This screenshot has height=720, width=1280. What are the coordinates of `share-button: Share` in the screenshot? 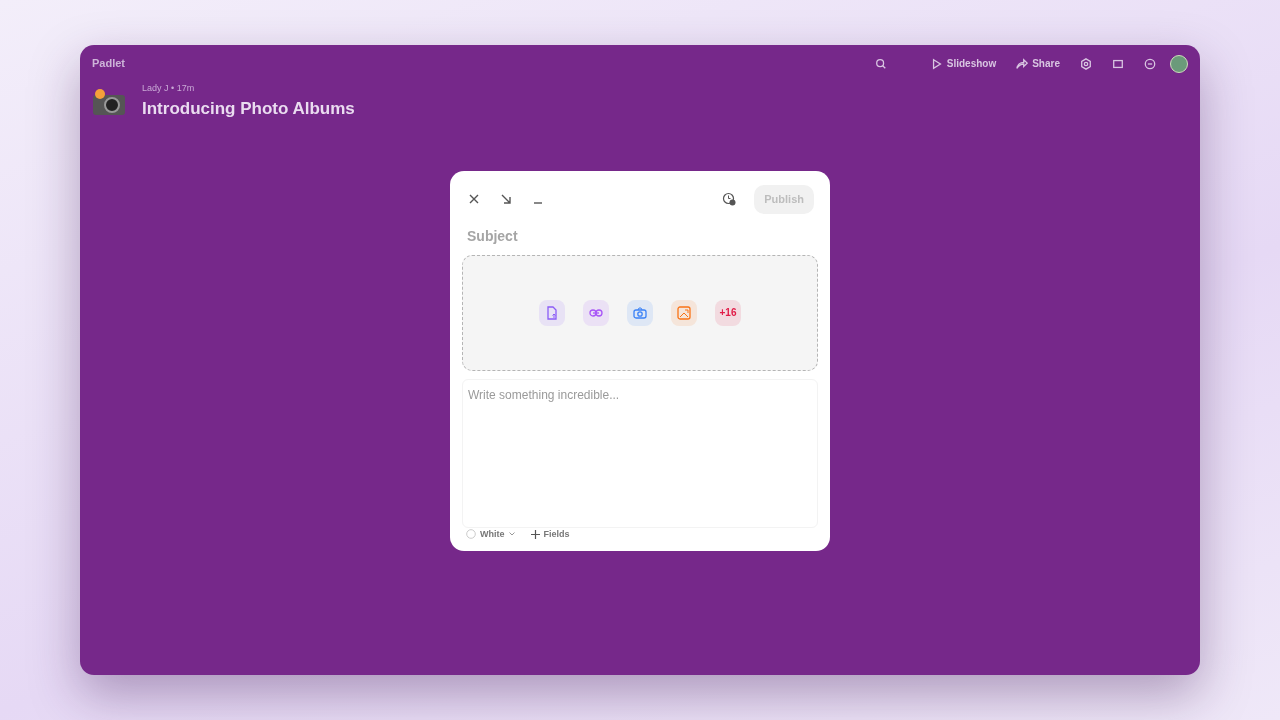 It's located at (1038, 63).